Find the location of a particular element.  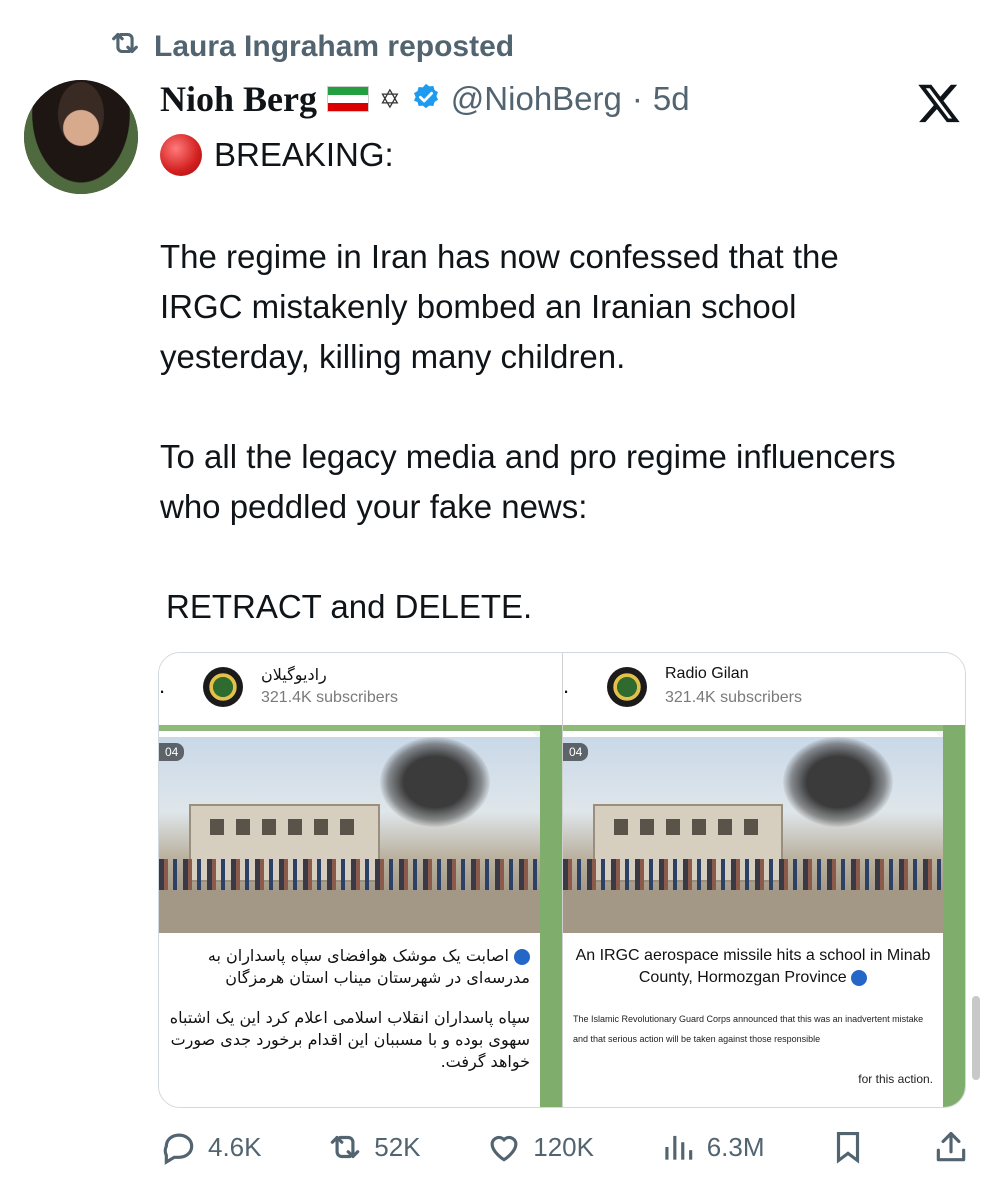

red-circle-icon is located at coordinates (181, 155).